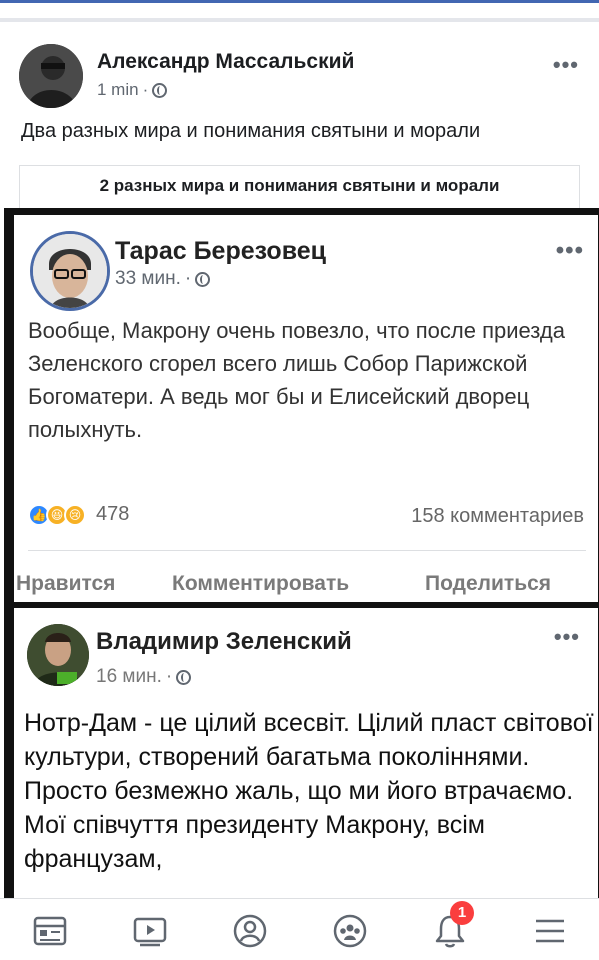  I want to click on brand-bar, so click(299, 1).